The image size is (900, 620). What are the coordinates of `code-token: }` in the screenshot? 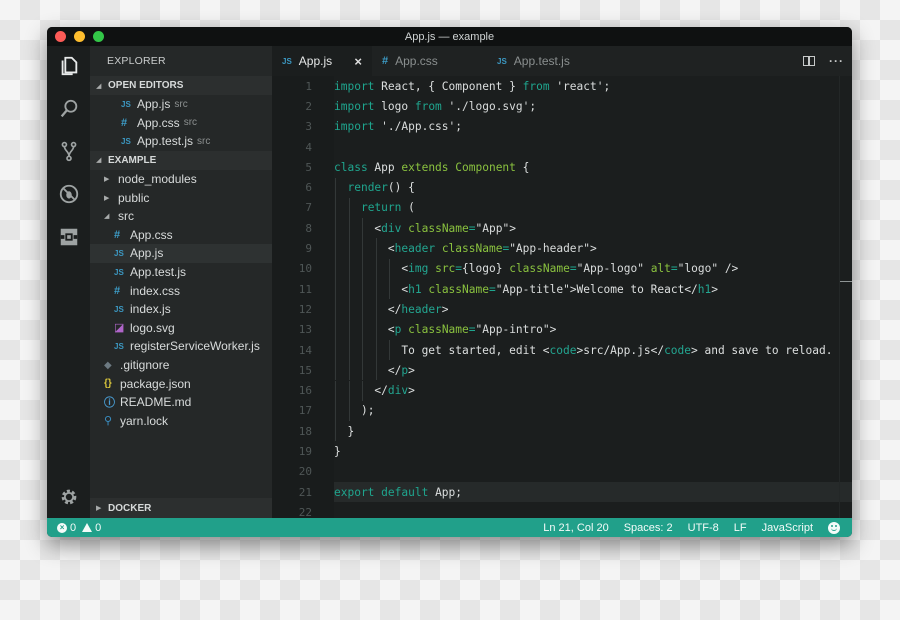 It's located at (337, 452).